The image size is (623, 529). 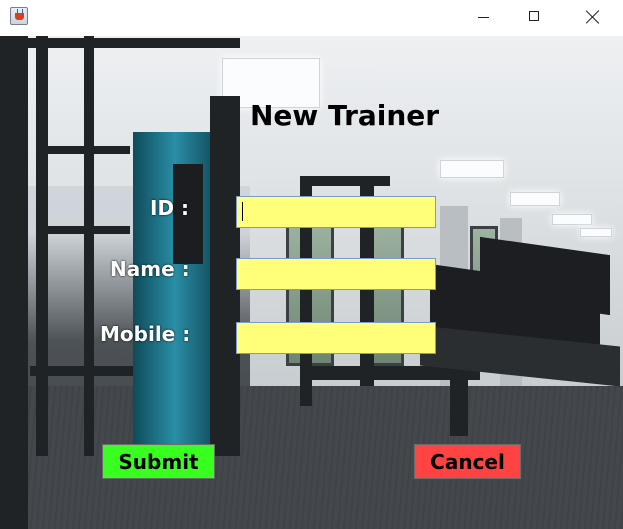 What do you see at coordinates (145, 334) in the screenshot?
I see `mobile-label: Mobile :` at bounding box center [145, 334].